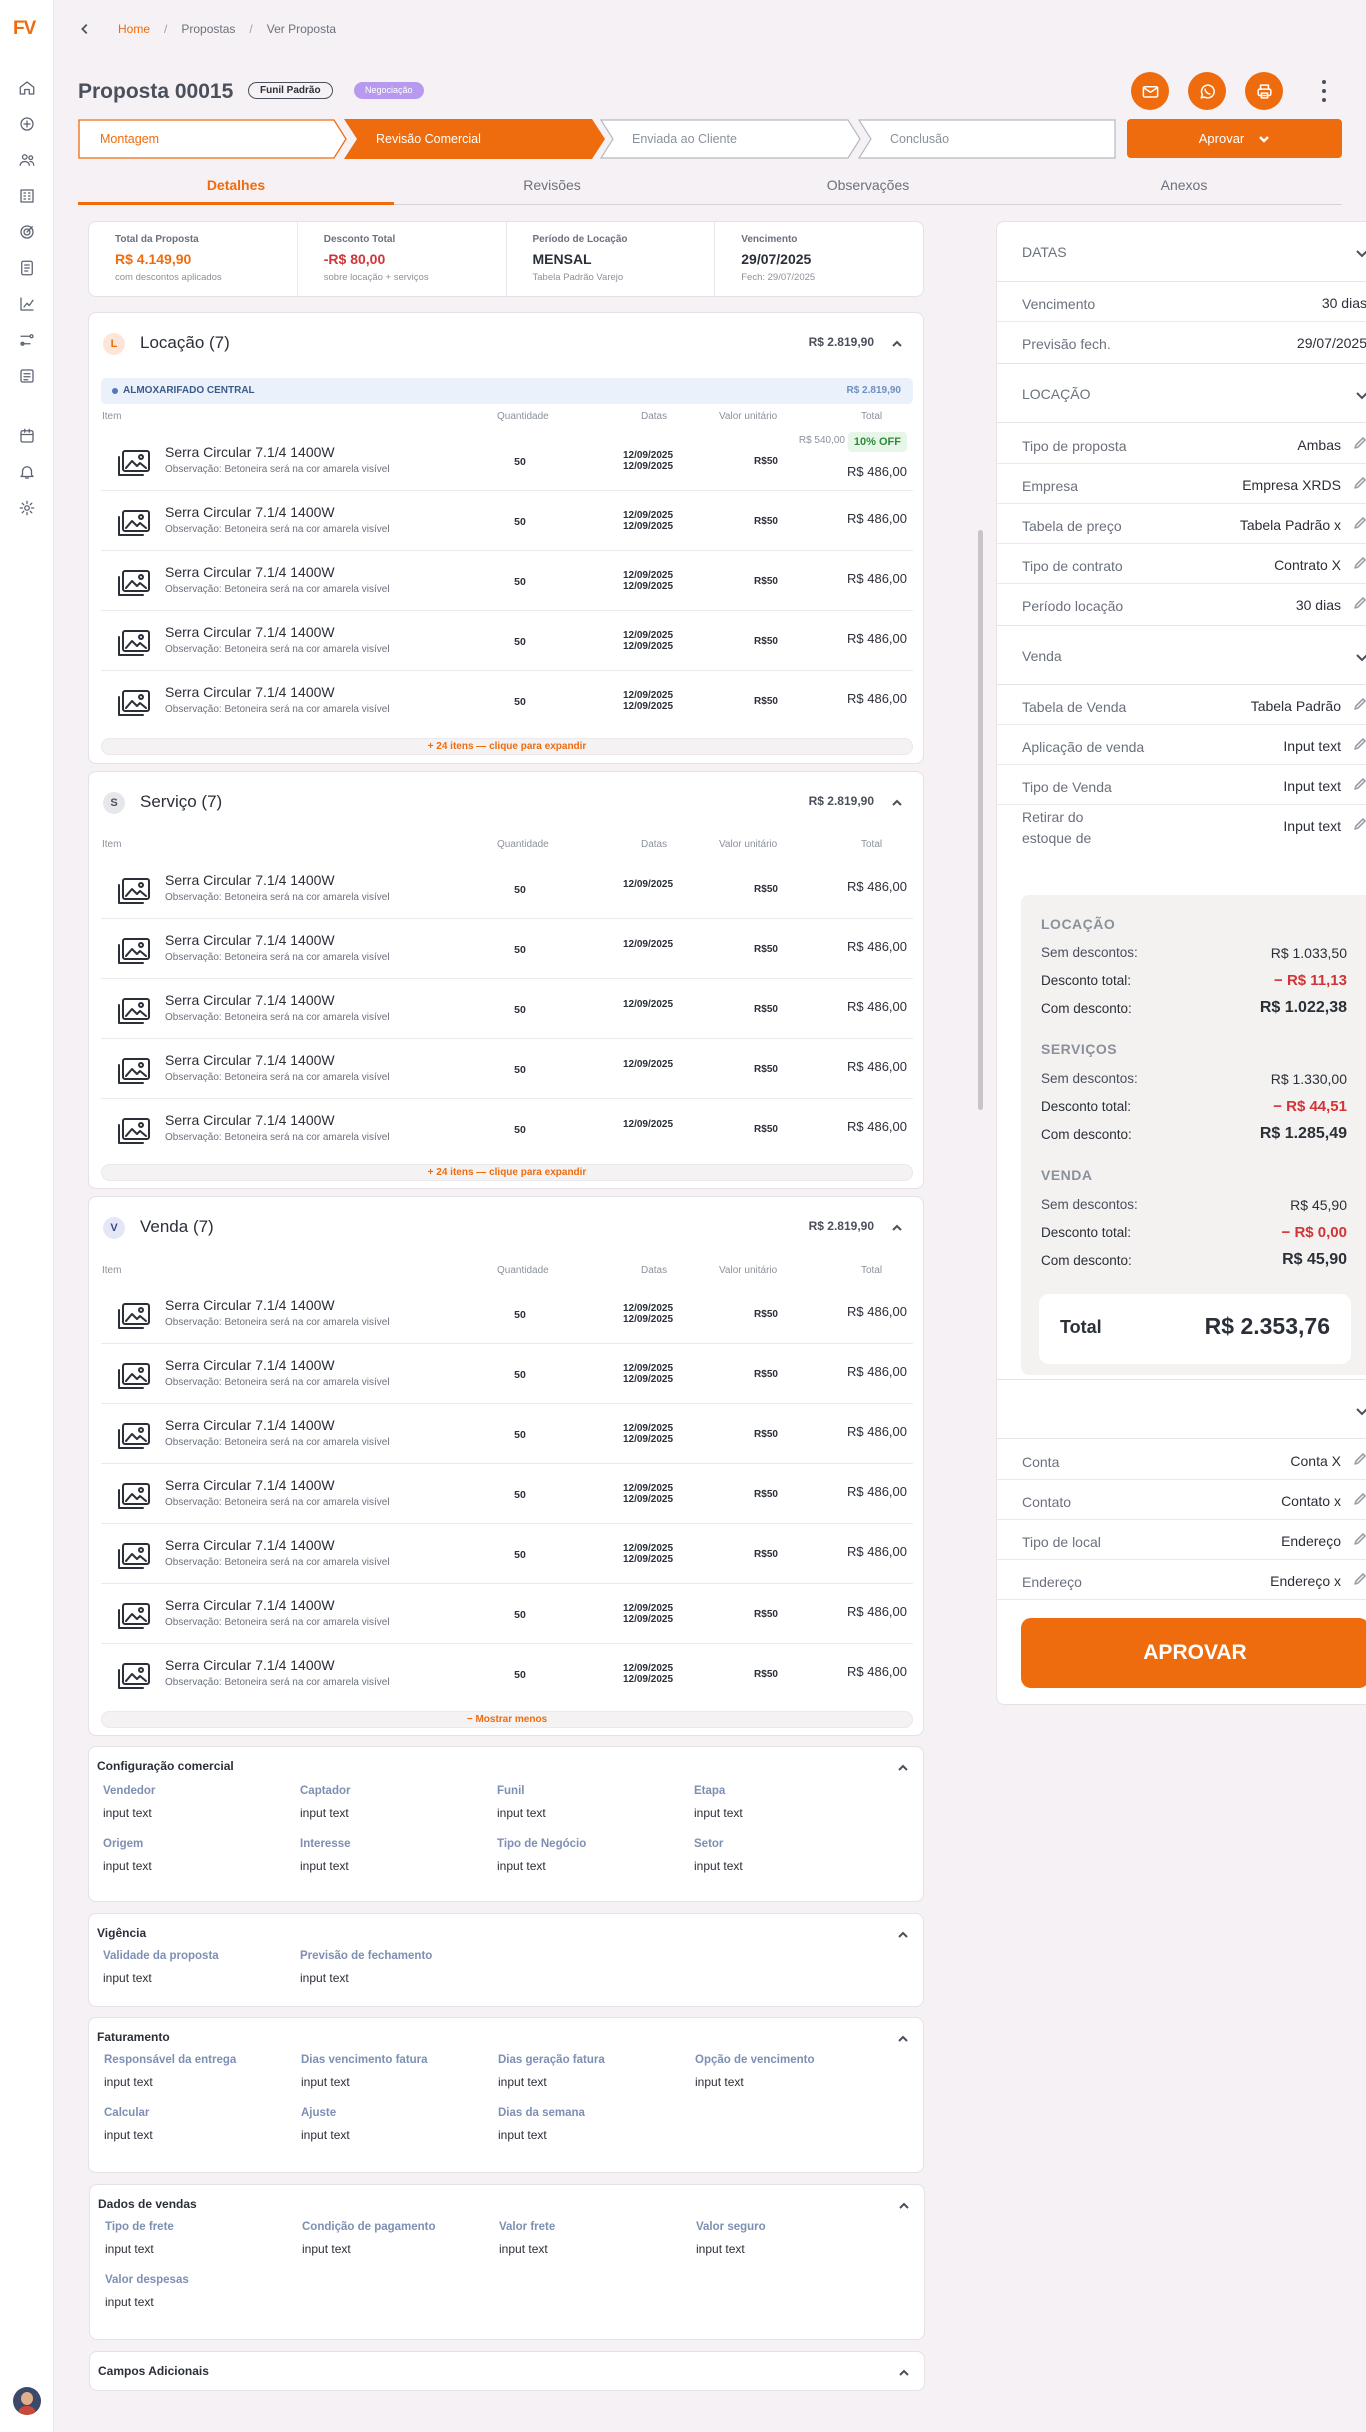 The image size is (1366, 2432). I want to click on field-vendedor: Vendedor input text, so click(129, 1802).